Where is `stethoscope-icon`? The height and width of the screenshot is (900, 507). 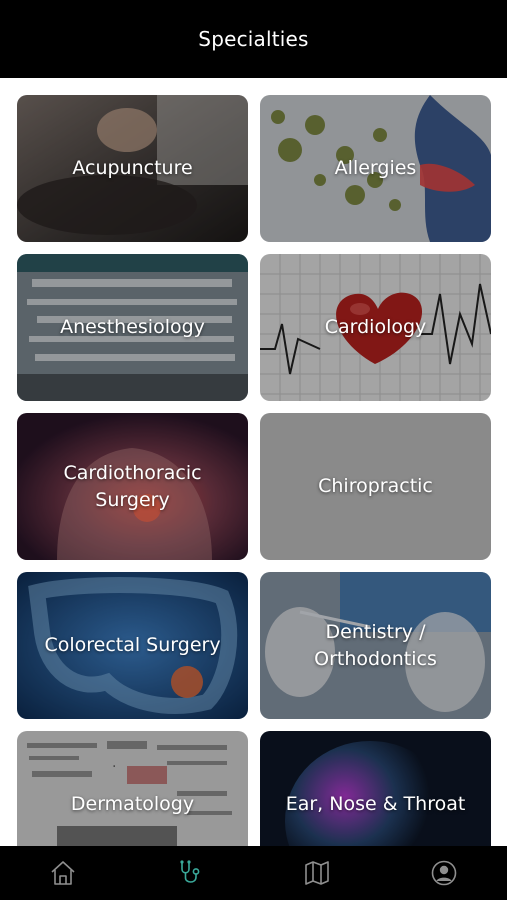
stethoscope-icon is located at coordinates (190, 871).